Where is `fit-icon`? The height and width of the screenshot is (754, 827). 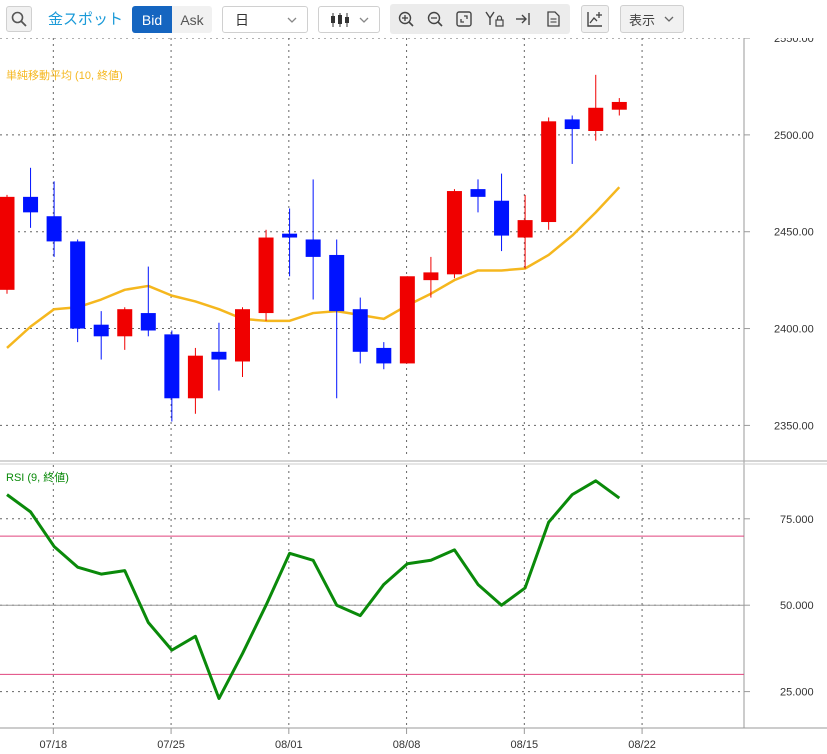
fit-icon is located at coordinates (464, 19).